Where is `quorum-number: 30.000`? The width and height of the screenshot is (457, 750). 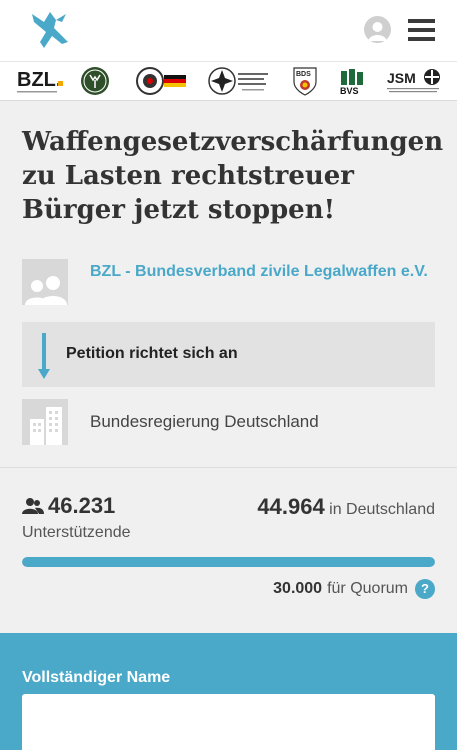
quorum-number: 30.000 is located at coordinates (298, 588).